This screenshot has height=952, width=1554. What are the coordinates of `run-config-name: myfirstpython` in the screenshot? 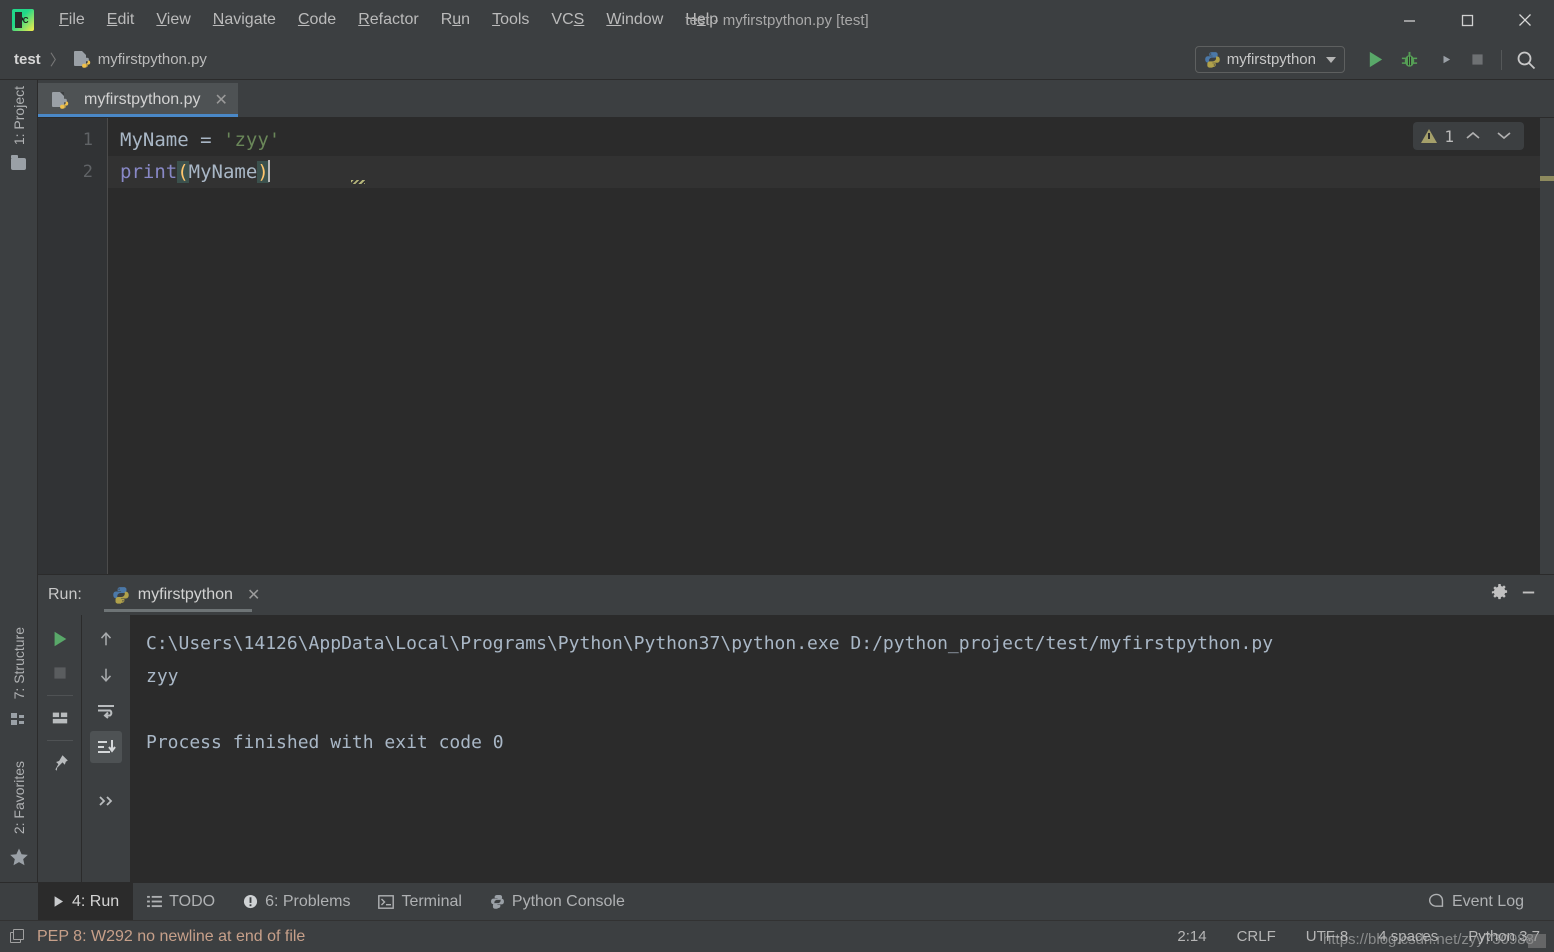 It's located at (1271, 59).